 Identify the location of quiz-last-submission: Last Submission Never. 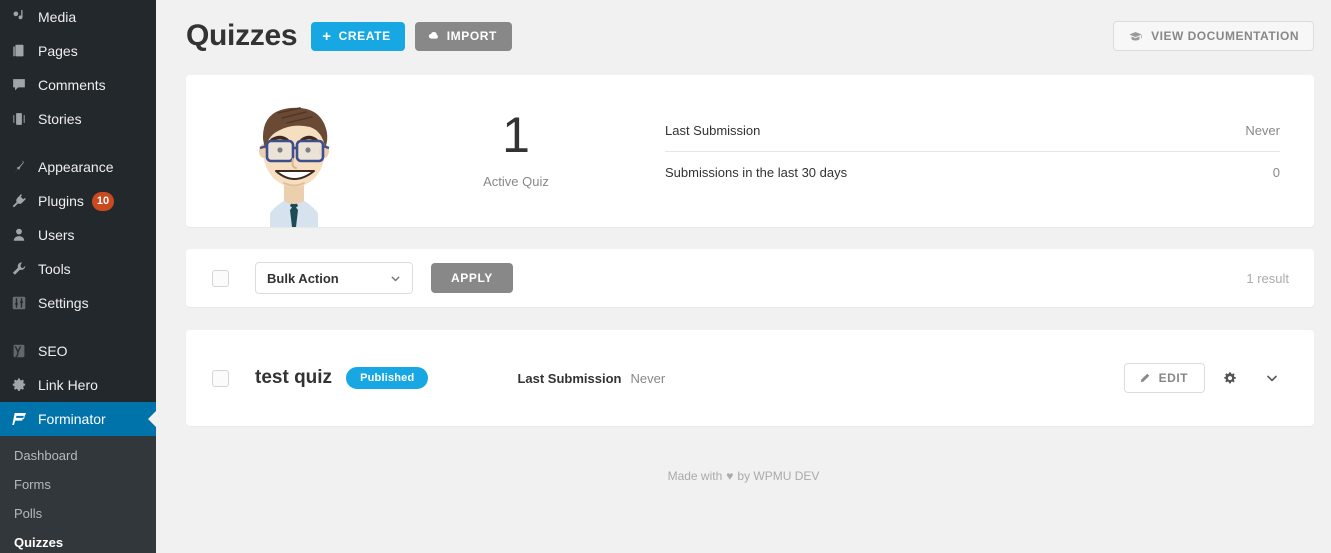
(591, 378).